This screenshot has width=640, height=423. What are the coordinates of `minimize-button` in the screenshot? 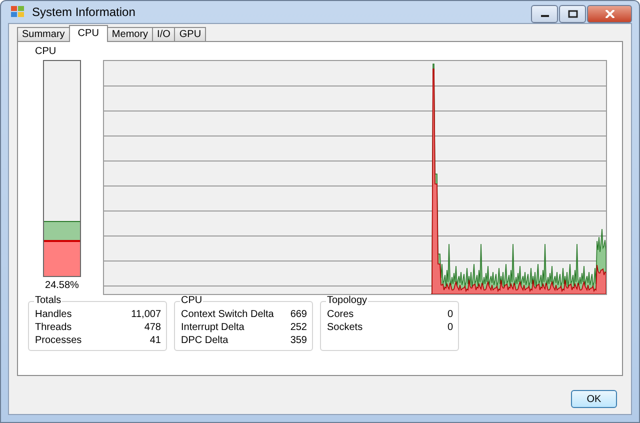 It's located at (544, 14).